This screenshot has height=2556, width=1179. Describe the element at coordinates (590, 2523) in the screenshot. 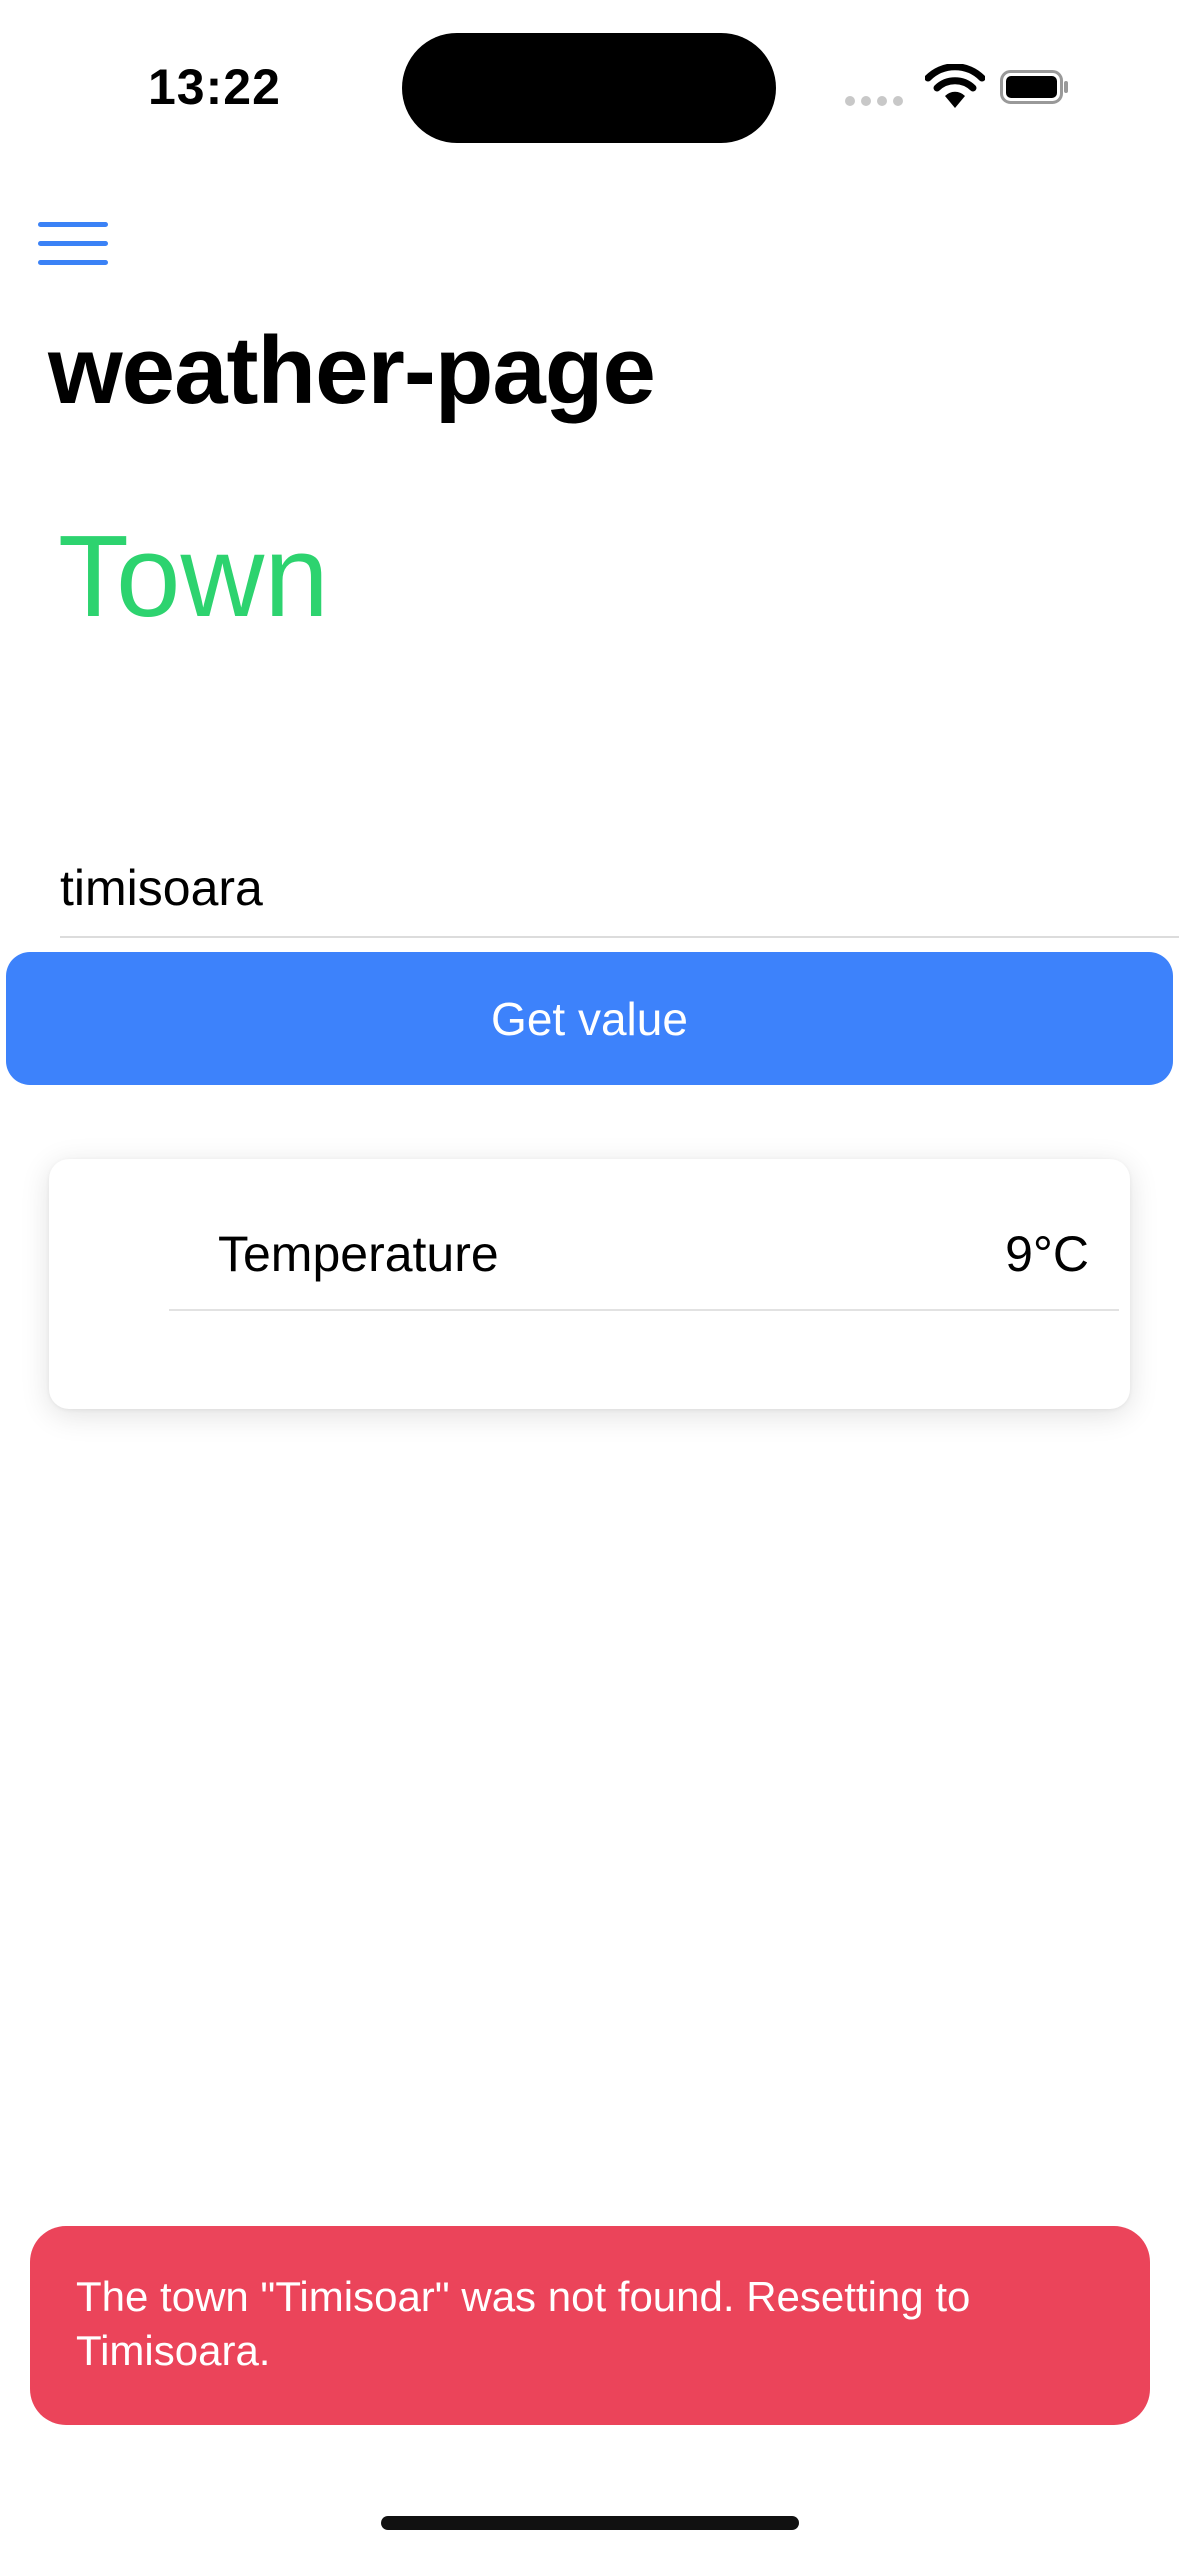

I see `home-indicator` at that location.